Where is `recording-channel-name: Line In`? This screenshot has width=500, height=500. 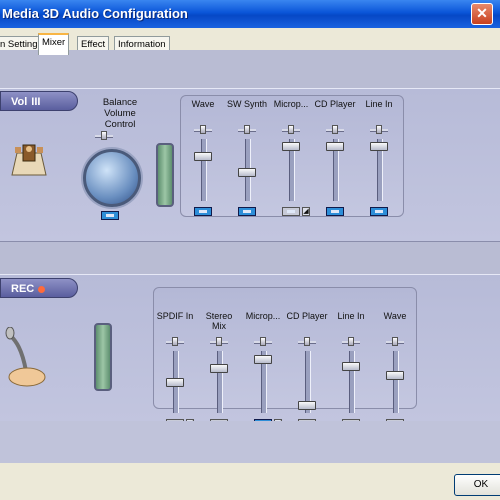
recording-channel-name: Line In is located at coordinates (351, 316).